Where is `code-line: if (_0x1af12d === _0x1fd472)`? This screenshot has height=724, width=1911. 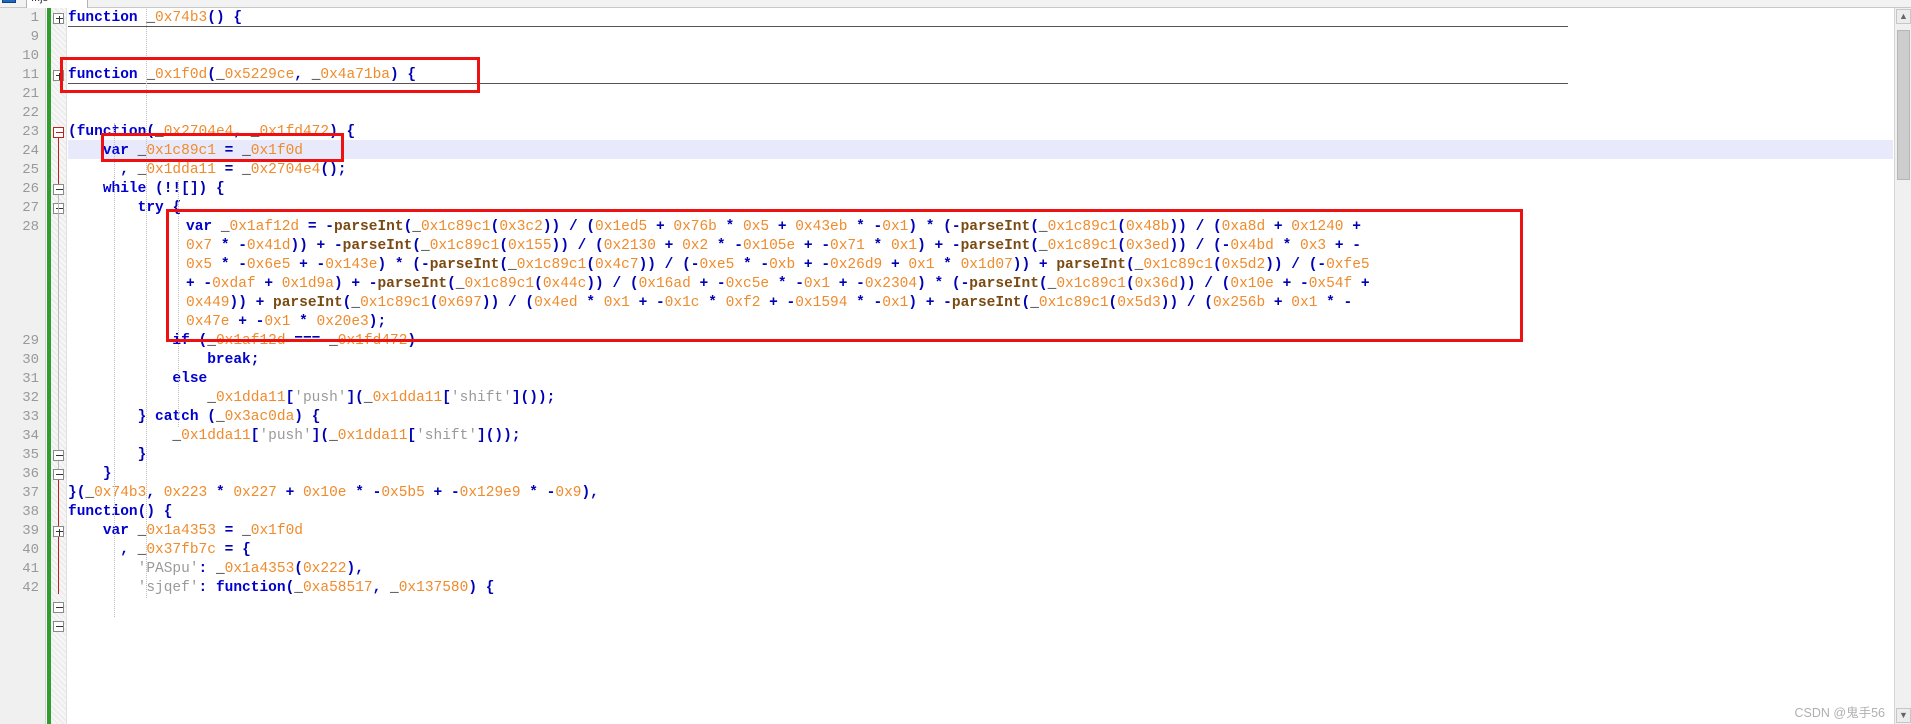
code-line: if (_0x1af12d === _0x1fd472) is located at coordinates (294, 341).